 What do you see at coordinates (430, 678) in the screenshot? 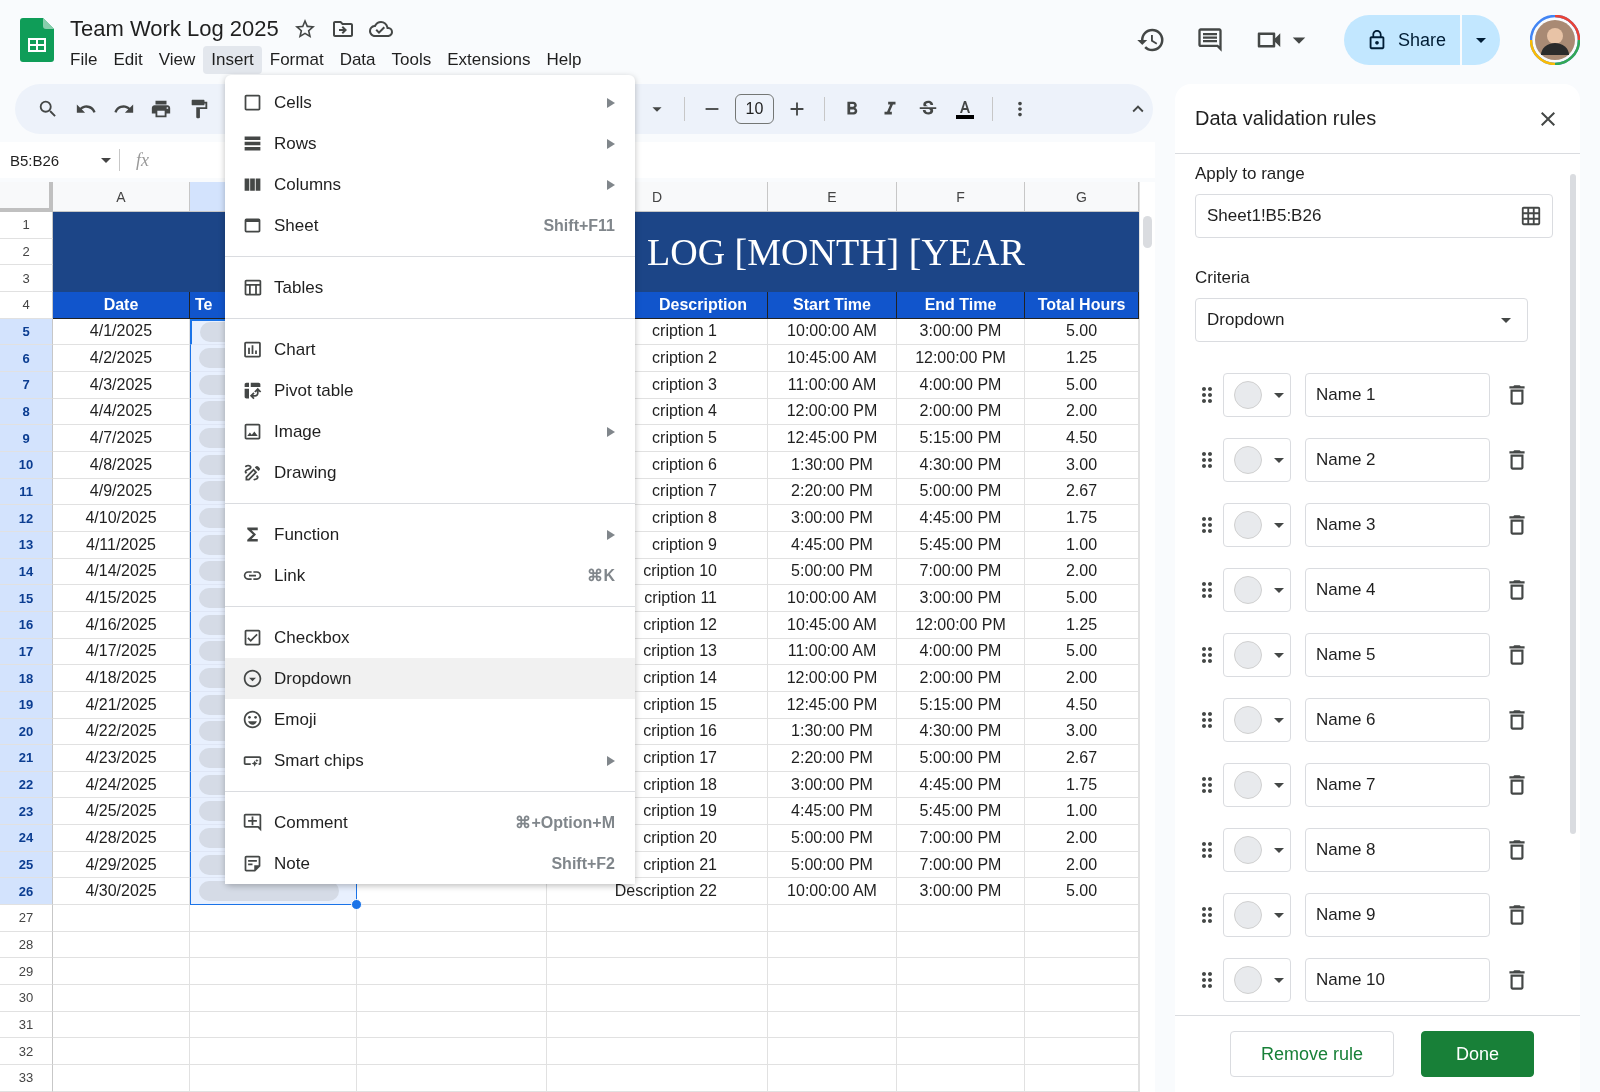
I see `menu-option: Dropdown` at bounding box center [430, 678].